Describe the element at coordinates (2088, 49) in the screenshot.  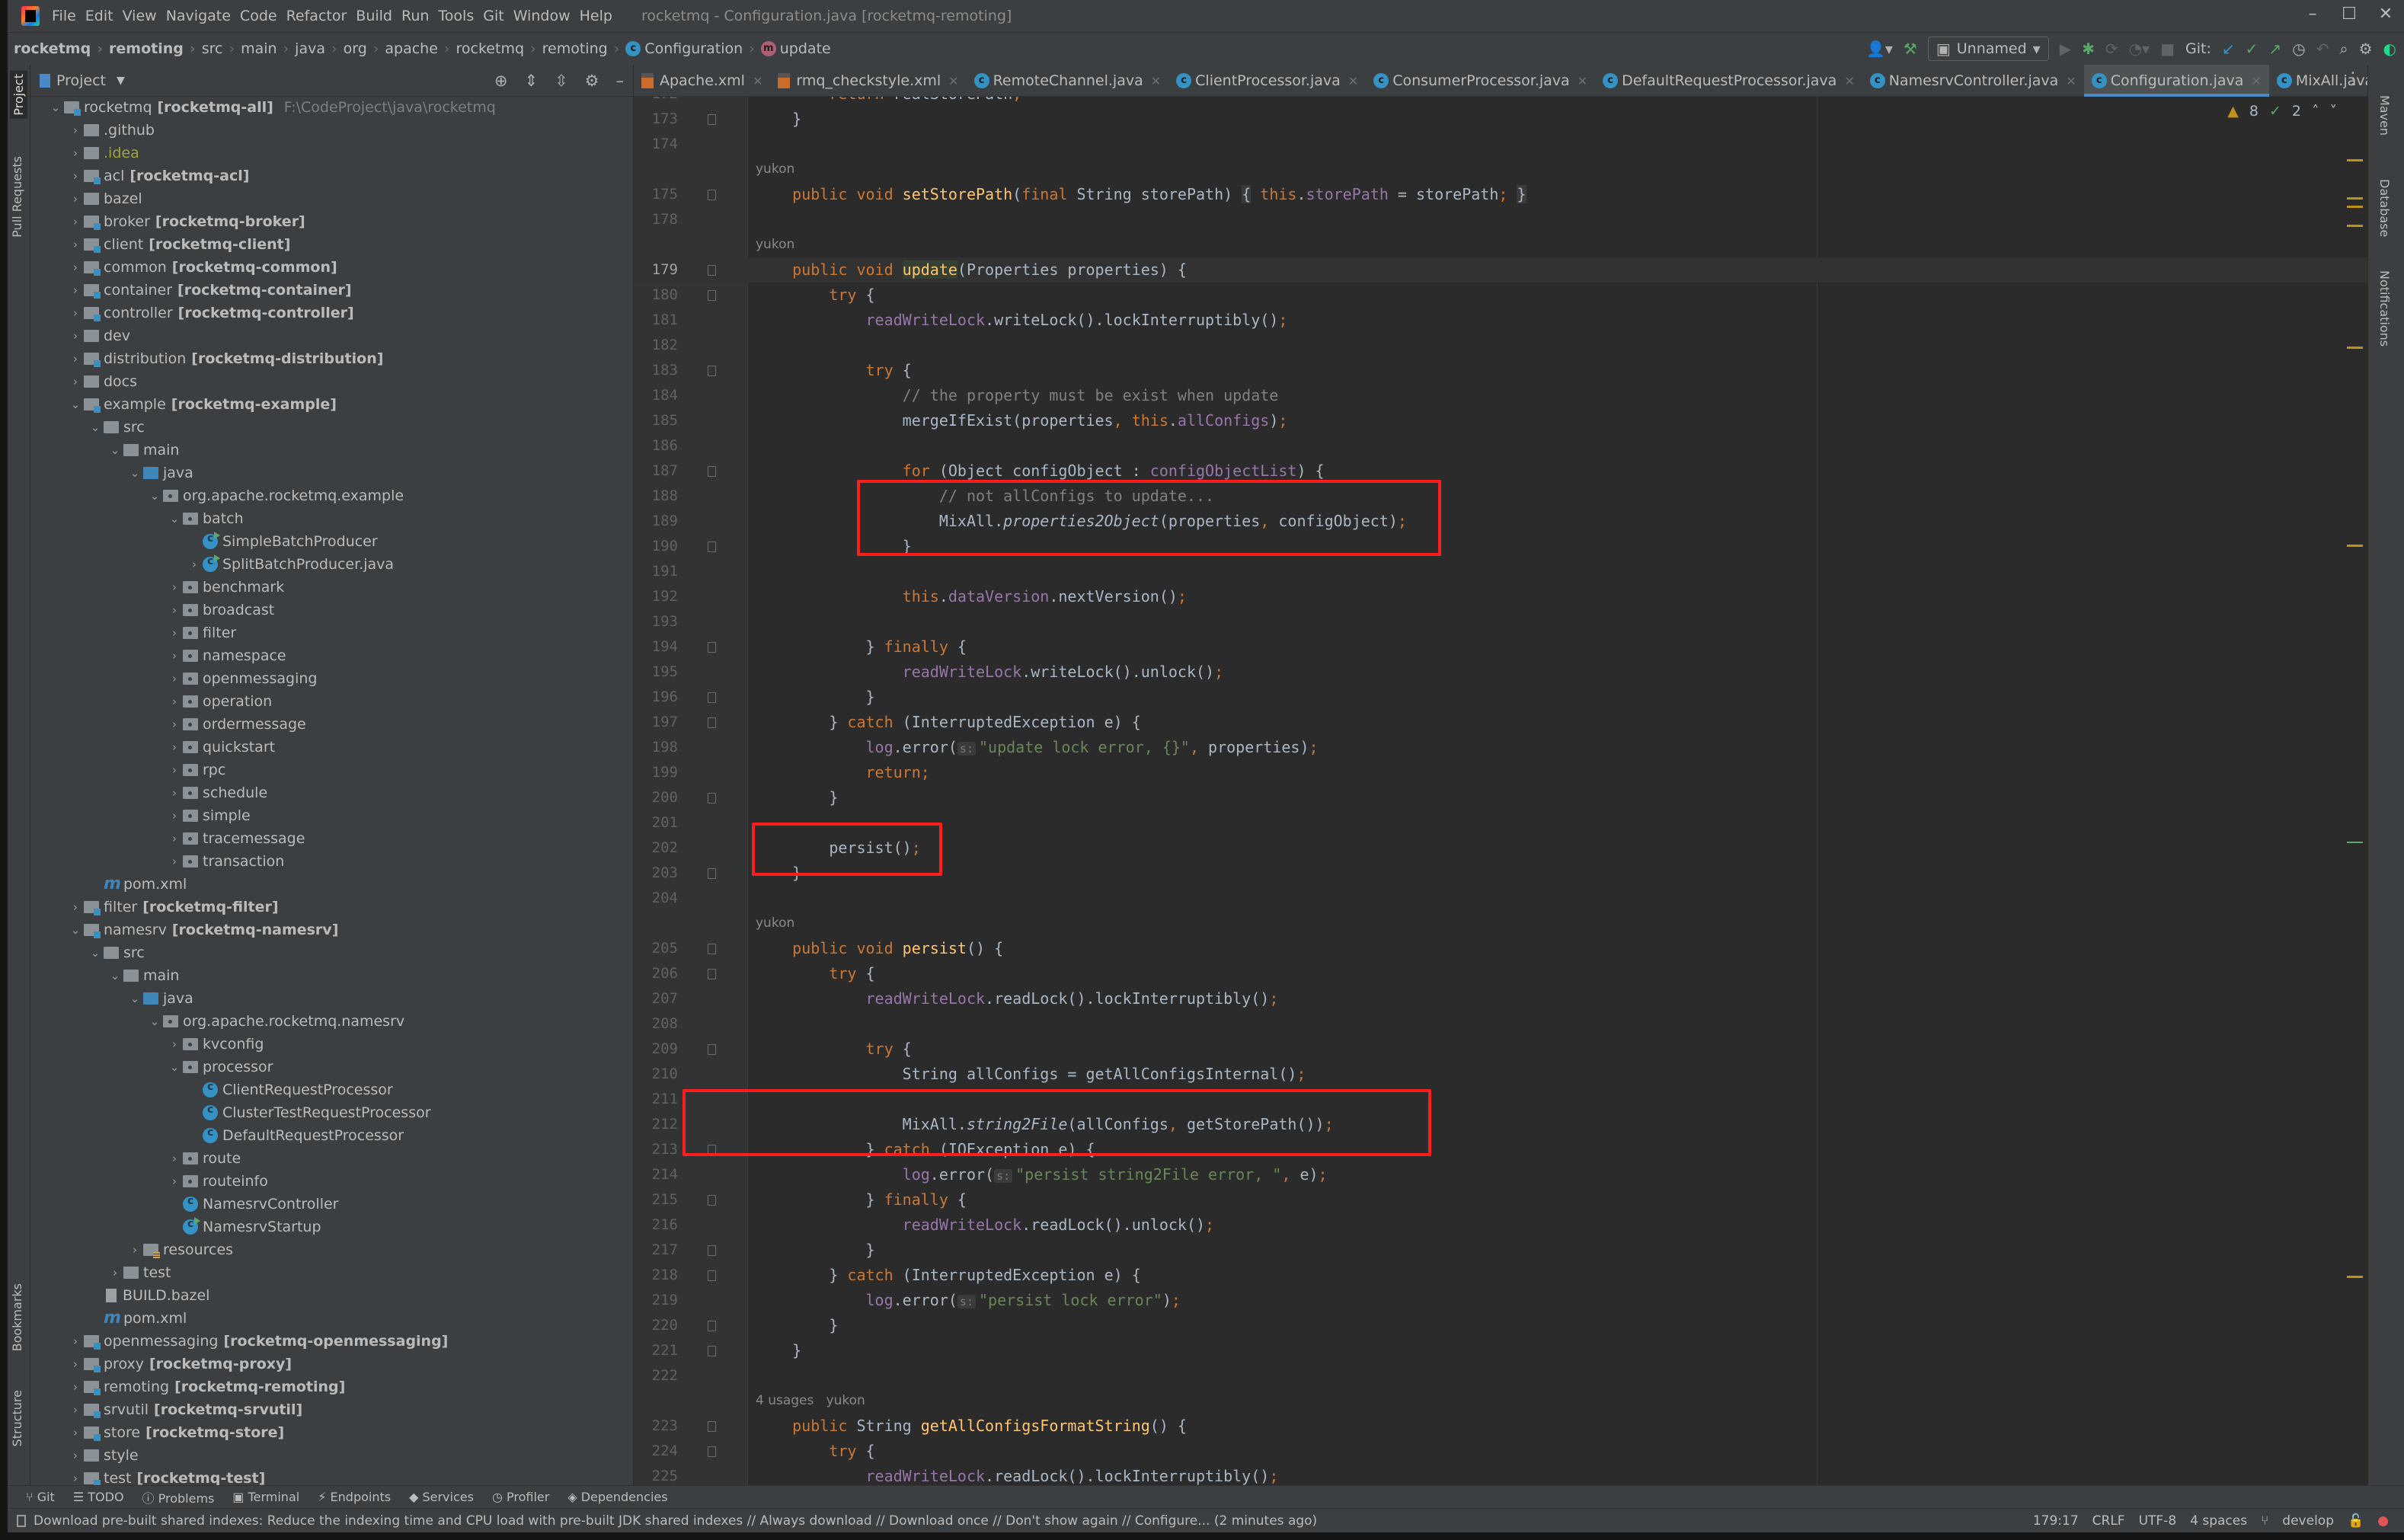
I see `debug-icon: ✱` at that location.